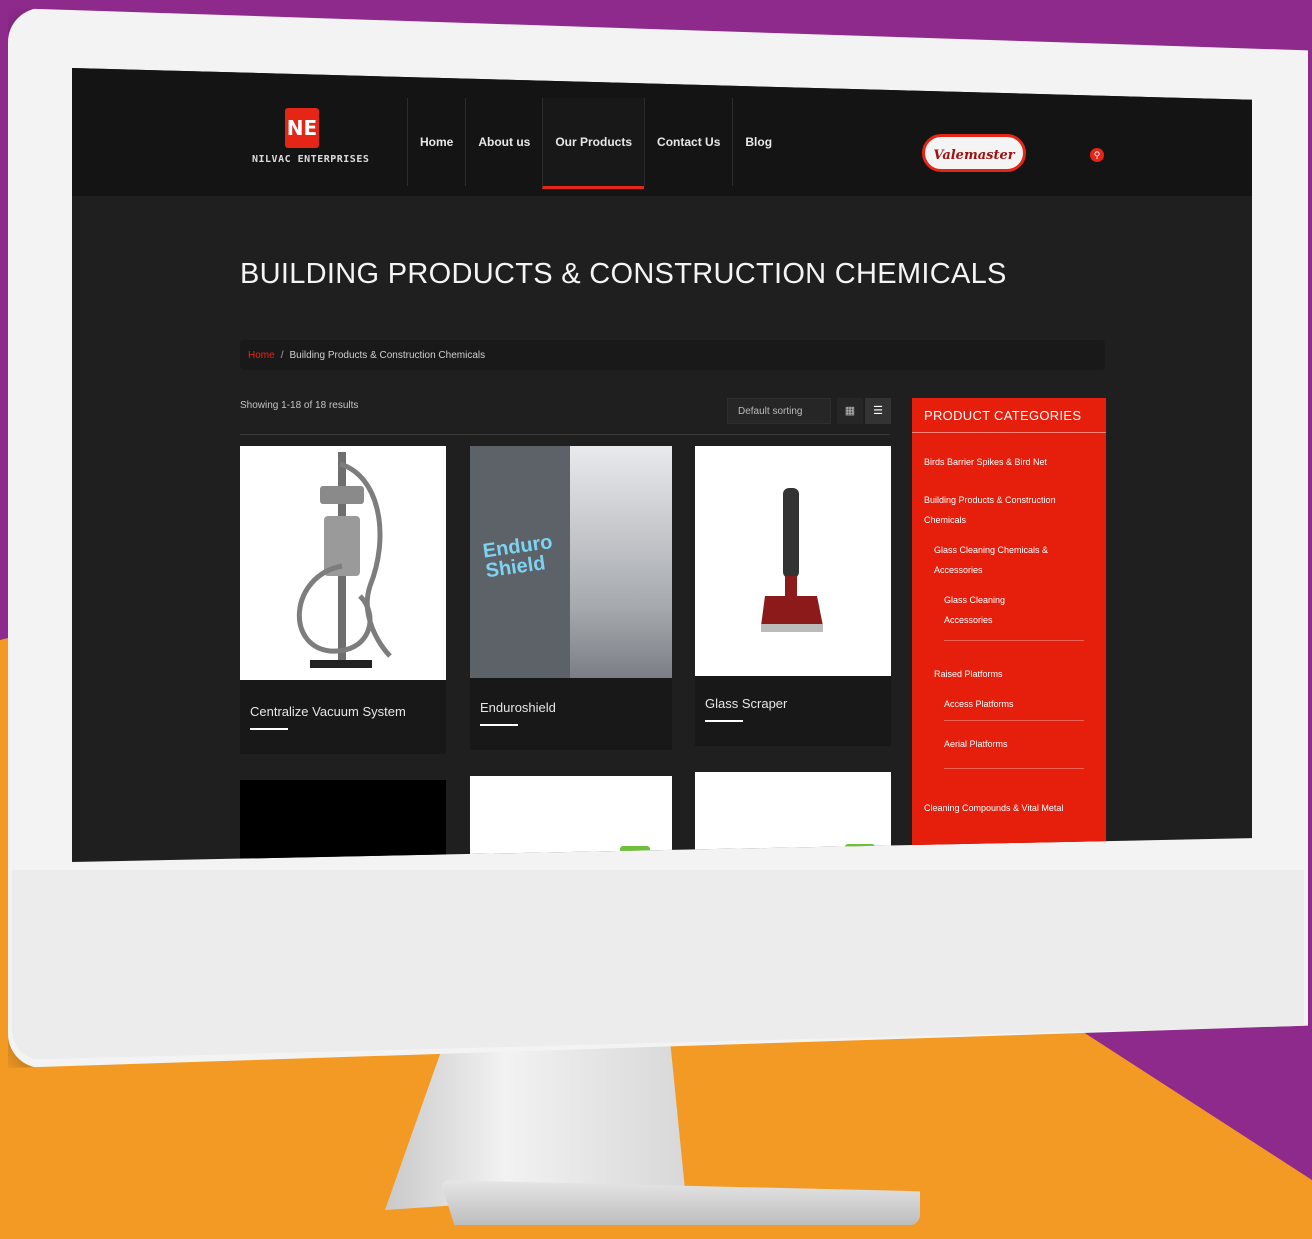  I want to click on sort-select: Default sorting, so click(779, 411).